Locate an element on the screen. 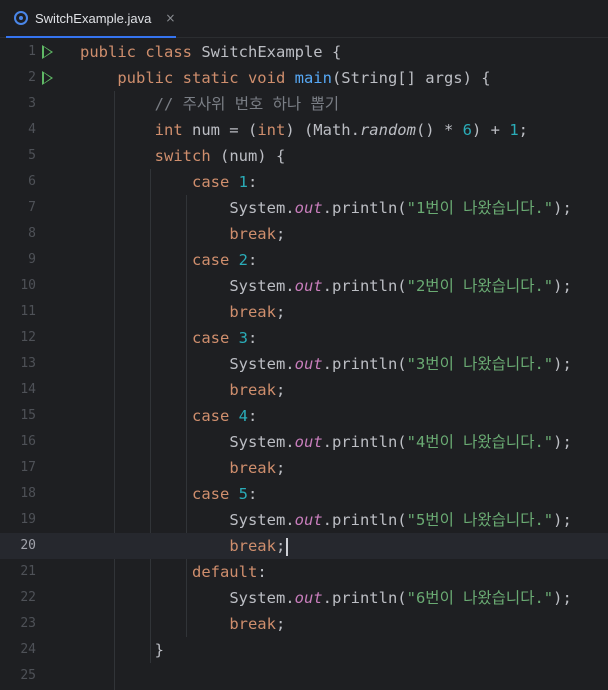  code-line: 12 case 3: is located at coordinates (304, 338).